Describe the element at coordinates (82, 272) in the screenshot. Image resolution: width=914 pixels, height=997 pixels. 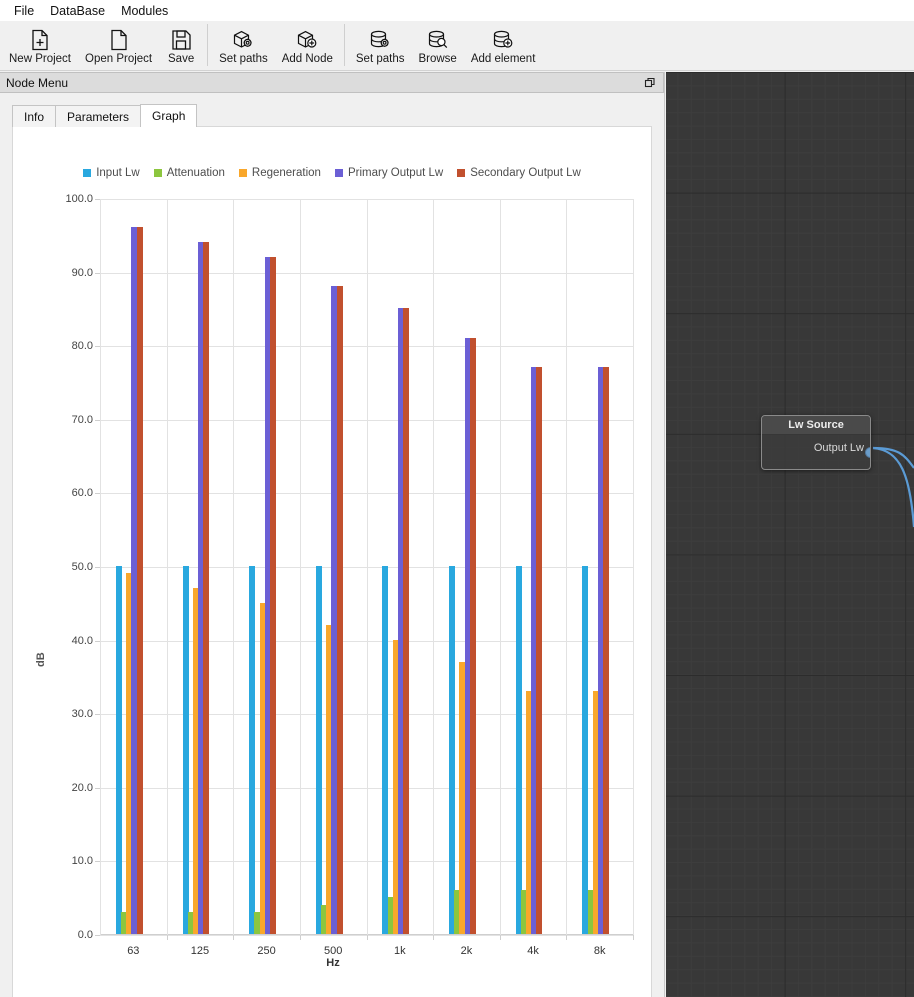
I see `y-tick-label: 90.0` at that location.